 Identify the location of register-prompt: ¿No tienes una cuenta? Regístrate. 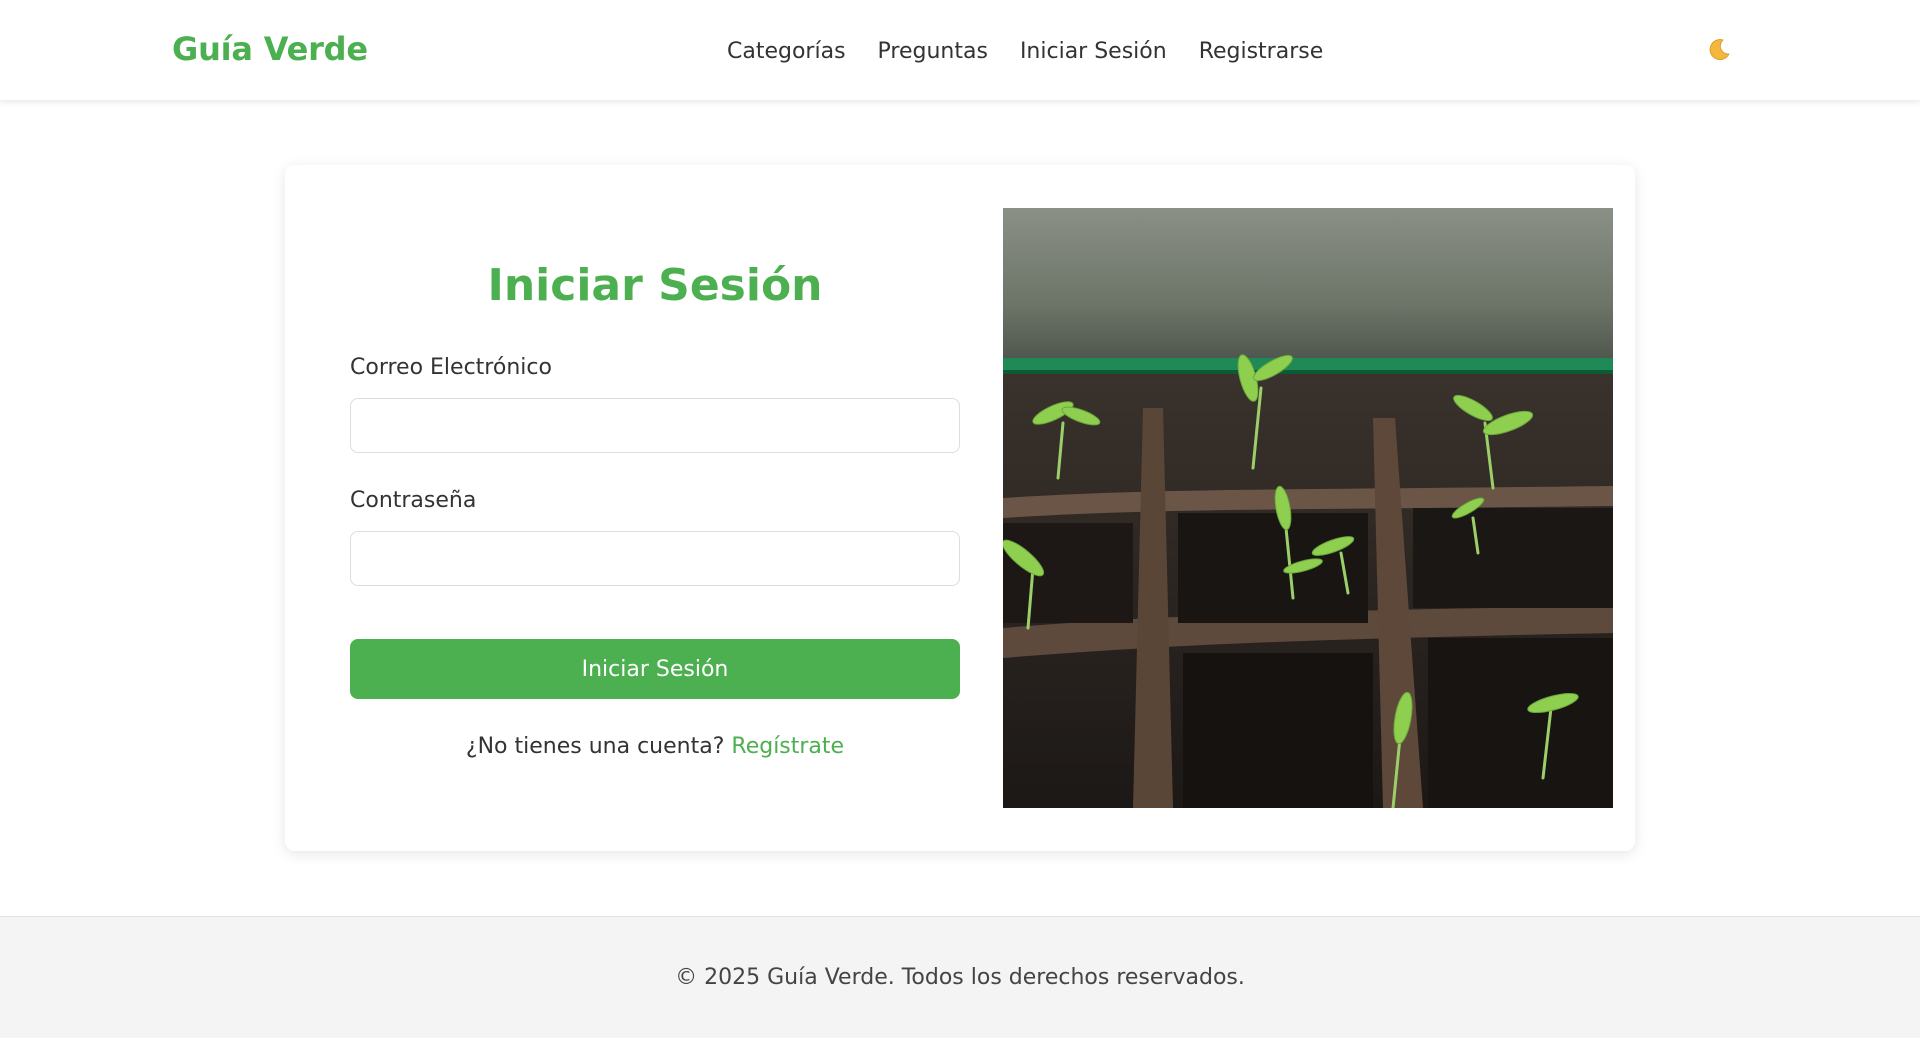
(655, 746).